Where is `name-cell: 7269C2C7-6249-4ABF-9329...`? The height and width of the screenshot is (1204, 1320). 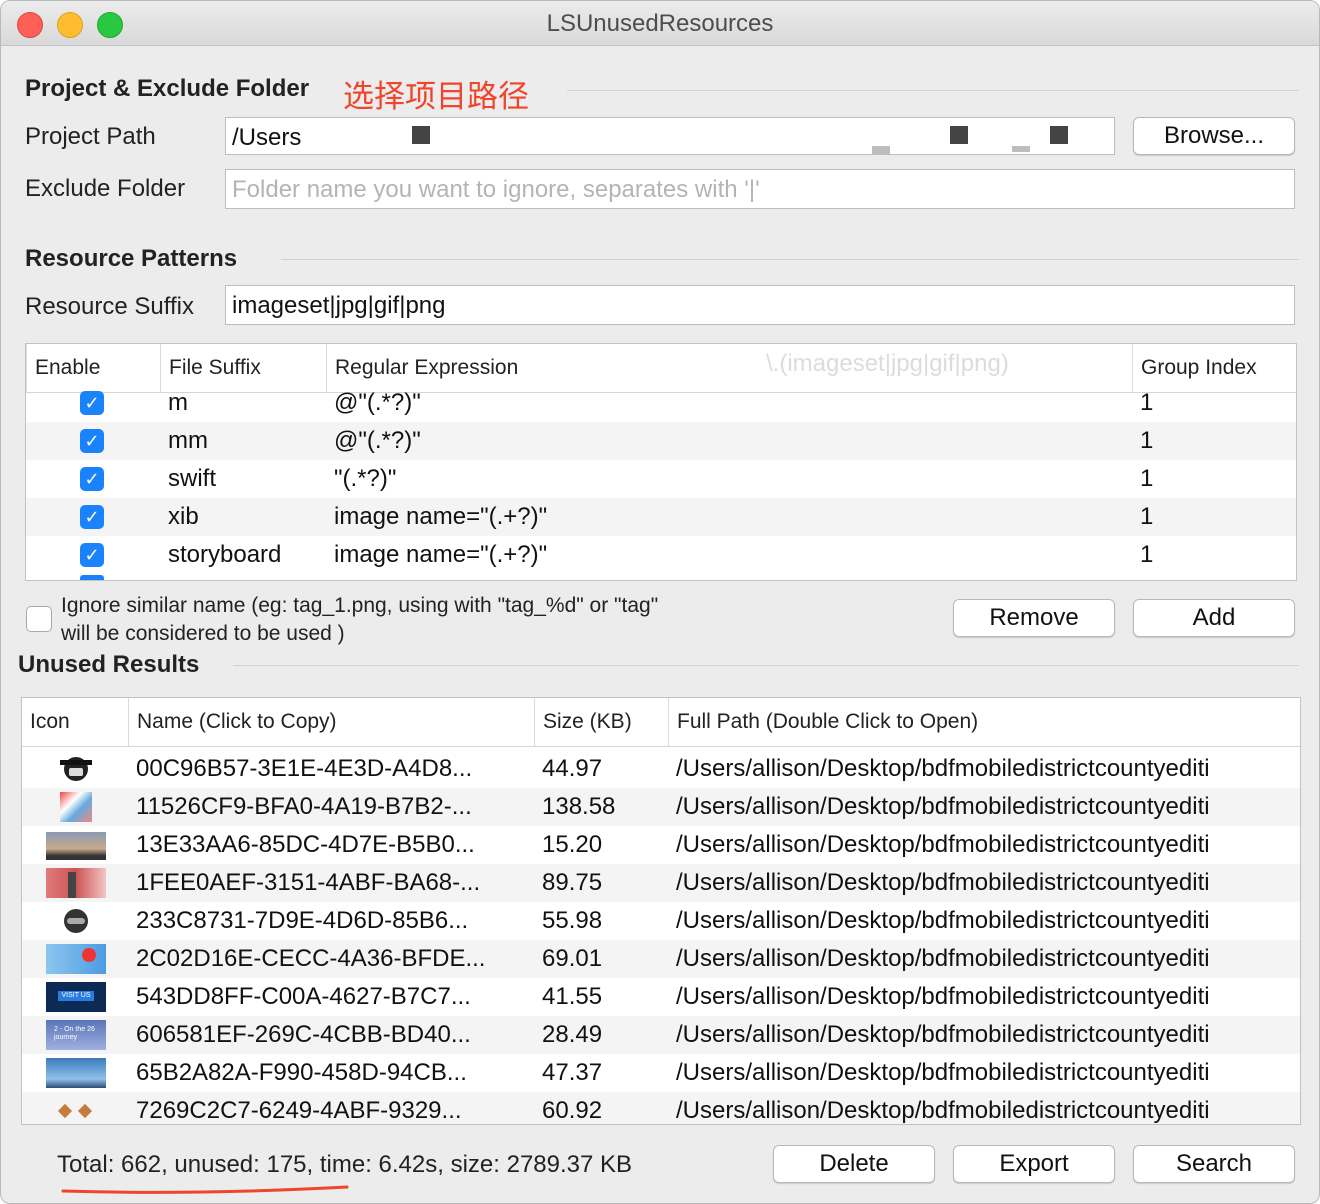 name-cell: 7269C2C7-6249-4ABF-9329... is located at coordinates (331, 1108).